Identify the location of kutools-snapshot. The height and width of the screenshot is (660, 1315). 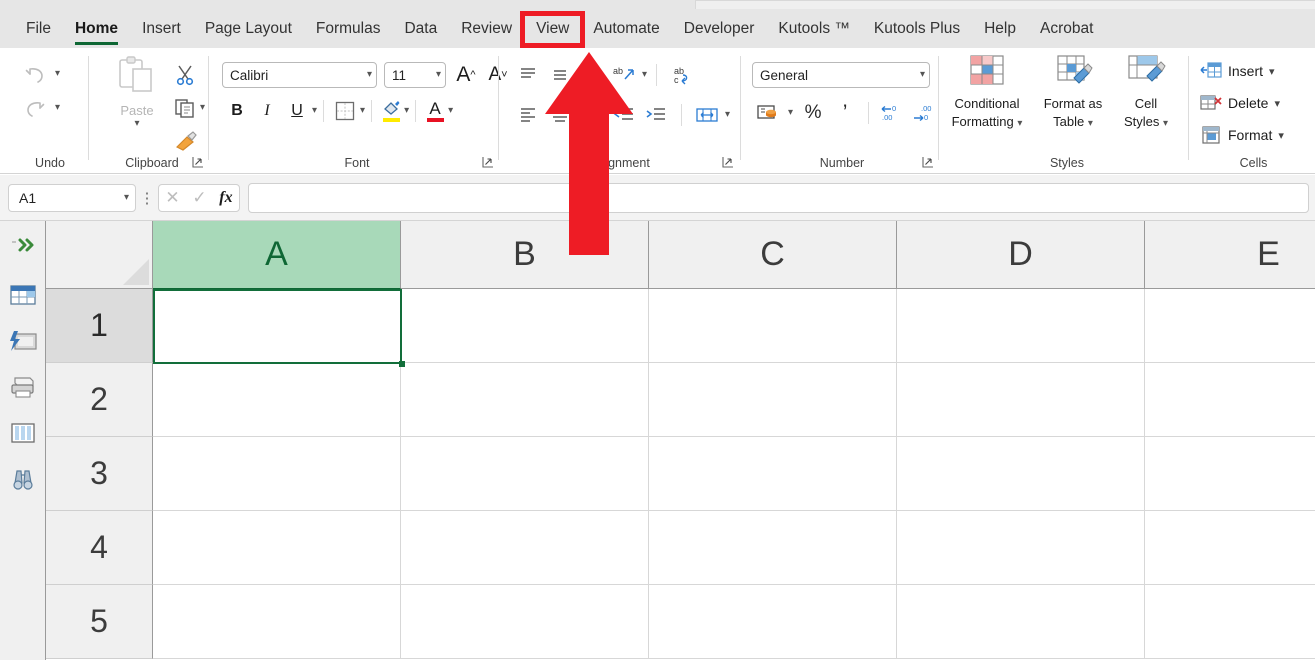
(23, 341).